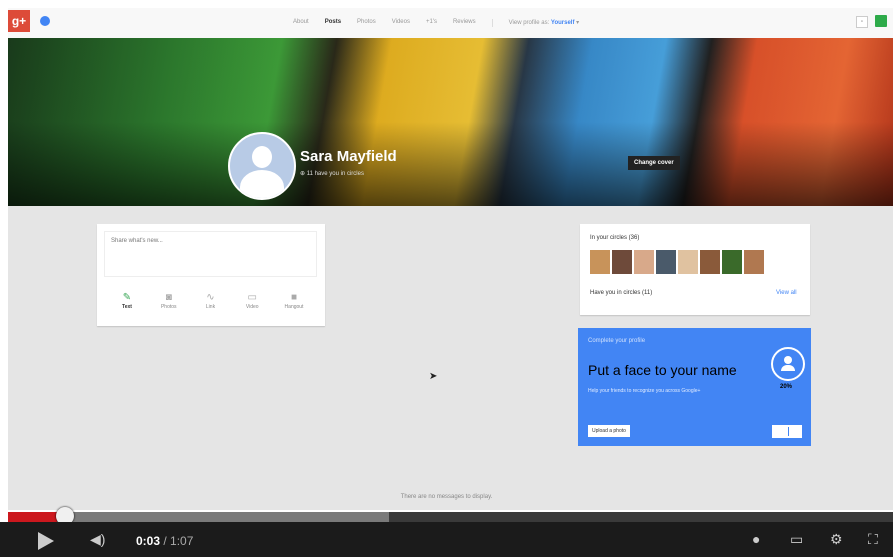 This screenshot has height=557, width=893. What do you see at coordinates (862, 22) in the screenshot?
I see `settings-icon: ▫` at bounding box center [862, 22].